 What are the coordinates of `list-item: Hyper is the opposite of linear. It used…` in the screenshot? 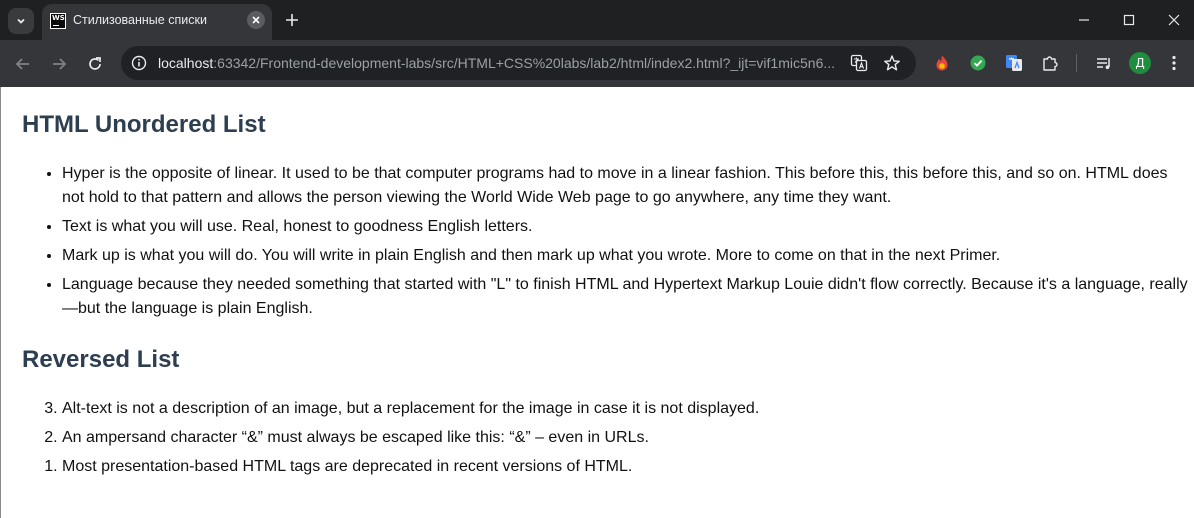 It's located at (627, 186).